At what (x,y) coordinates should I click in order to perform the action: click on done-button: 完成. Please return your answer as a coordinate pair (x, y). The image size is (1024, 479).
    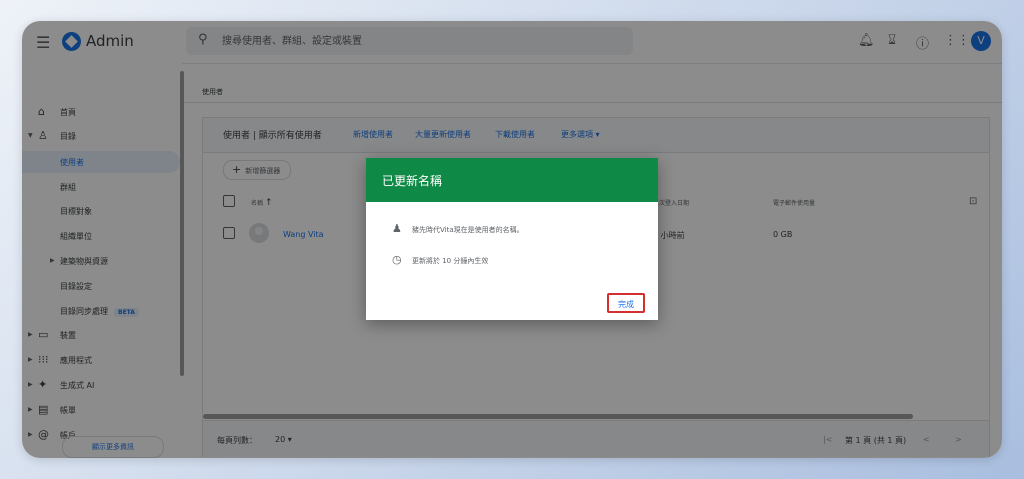
    Looking at the image, I should click on (626, 303).